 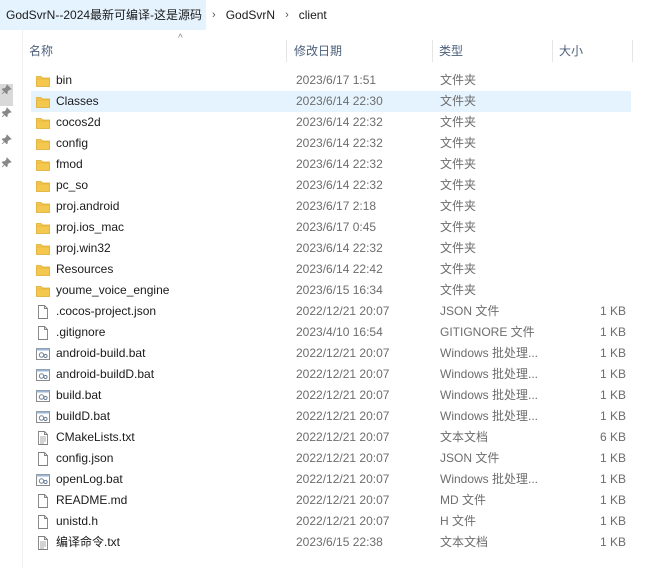 I want to click on folder-row: youme_voice_engine 2023/6/15 16:34 文件夹, so click(x=331, y=290).